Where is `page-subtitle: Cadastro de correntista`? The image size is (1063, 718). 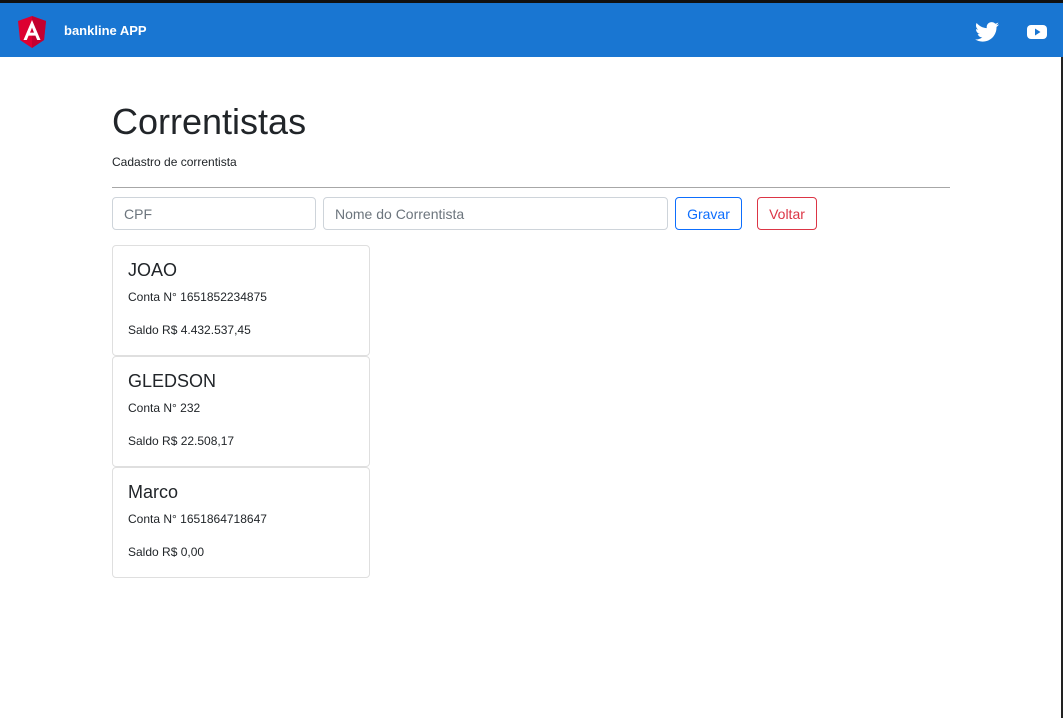
page-subtitle: Cadastro de correntista is located at coordinates (174, 162).